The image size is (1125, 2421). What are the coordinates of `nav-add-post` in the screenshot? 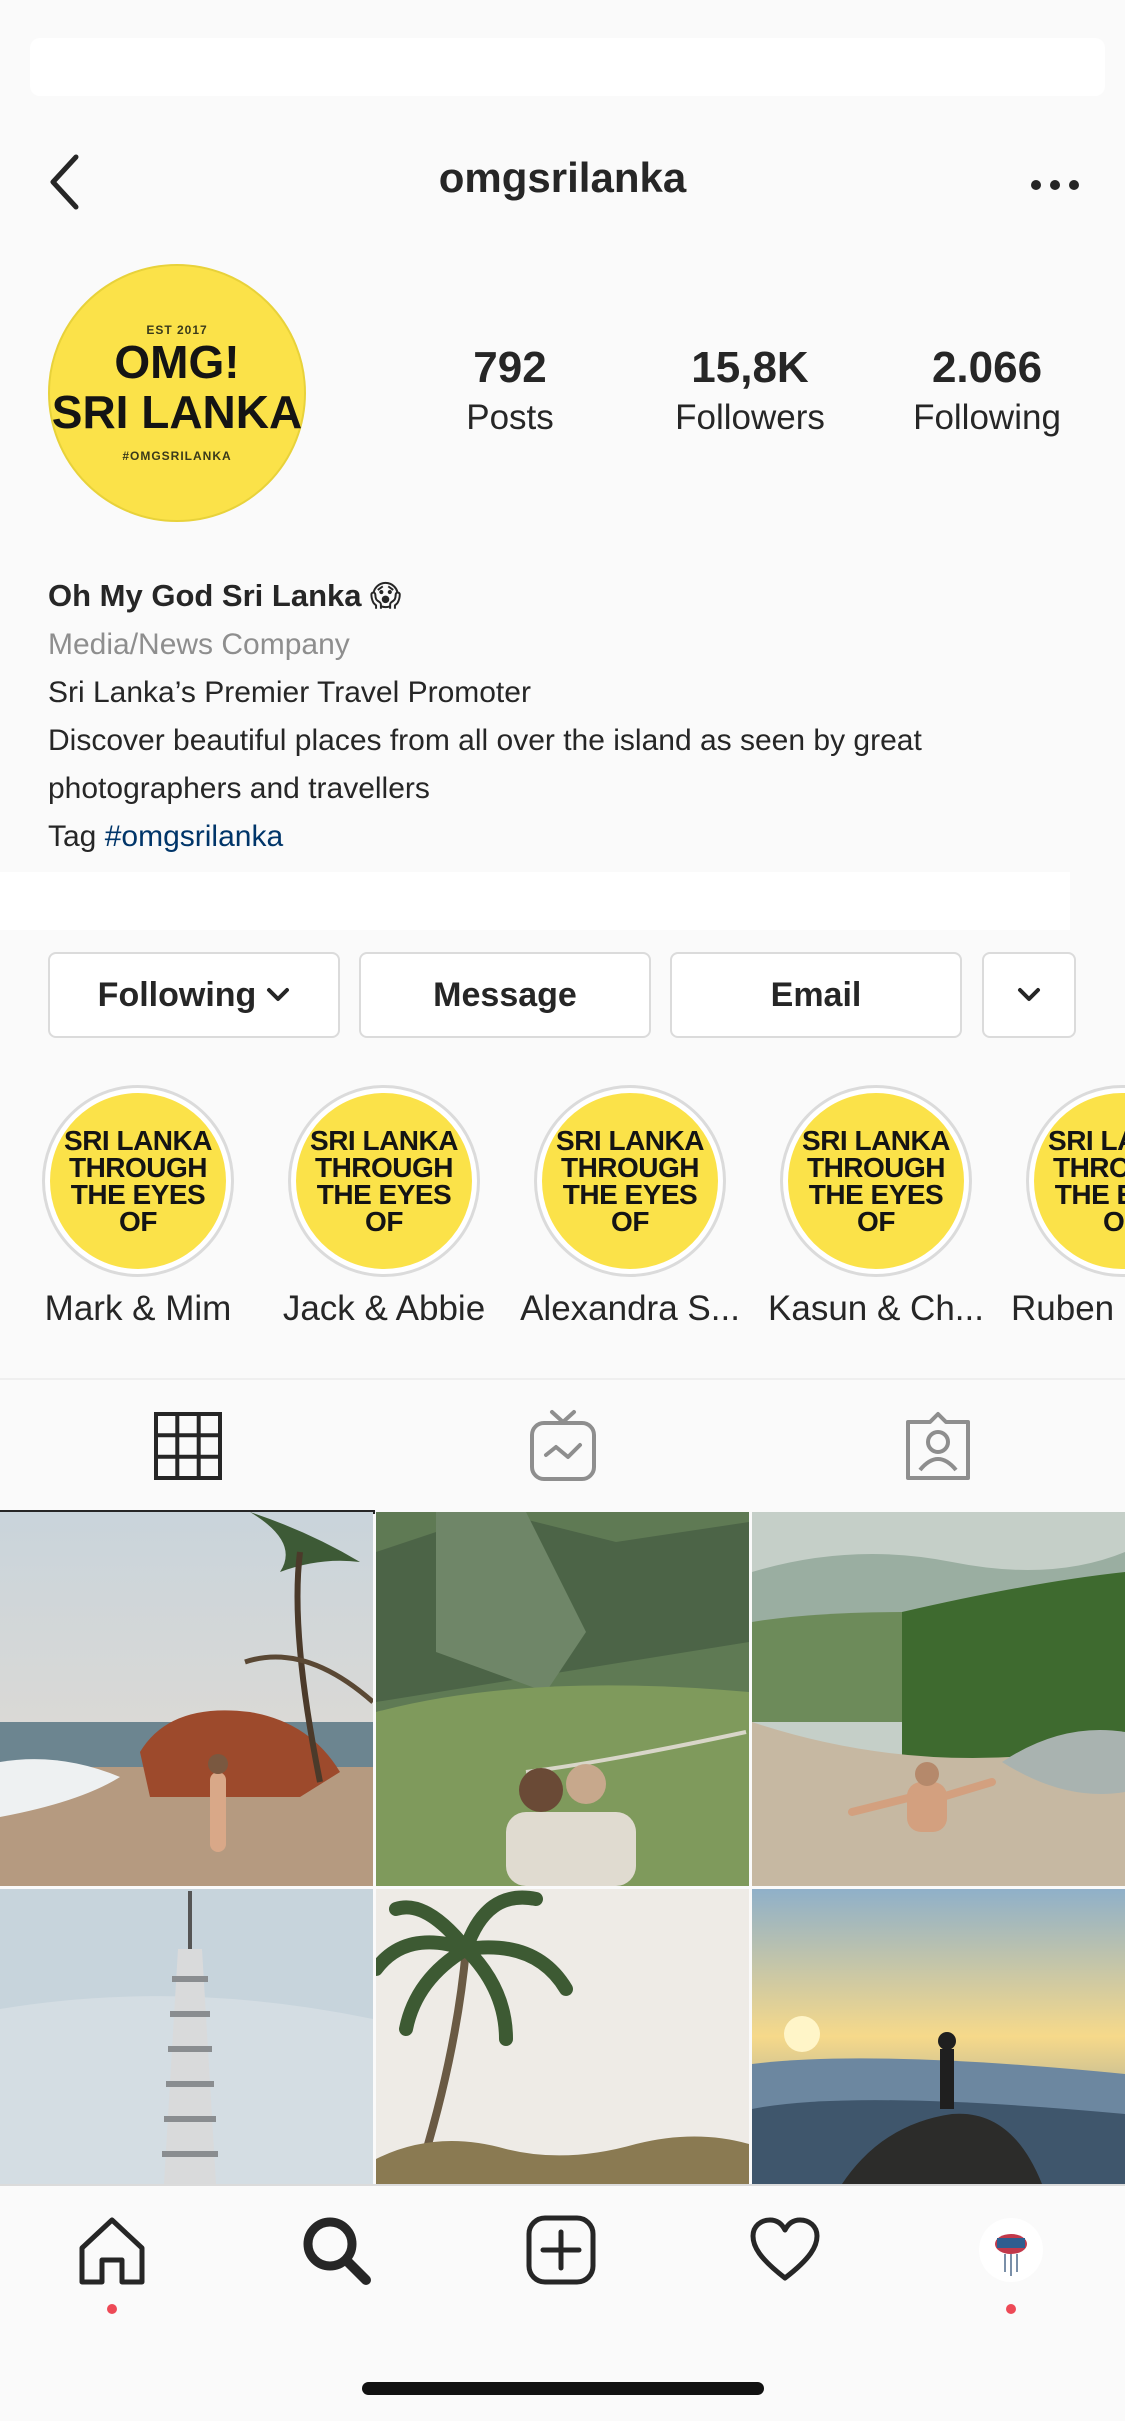 It's located at (561, 2269).